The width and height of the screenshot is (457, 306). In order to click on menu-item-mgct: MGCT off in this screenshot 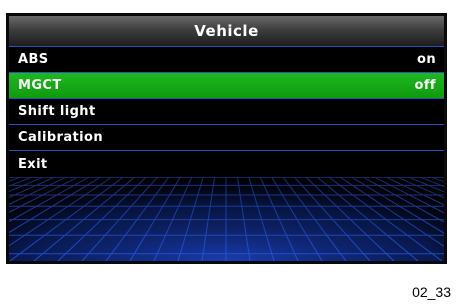, I will do `click(226, 86)`.